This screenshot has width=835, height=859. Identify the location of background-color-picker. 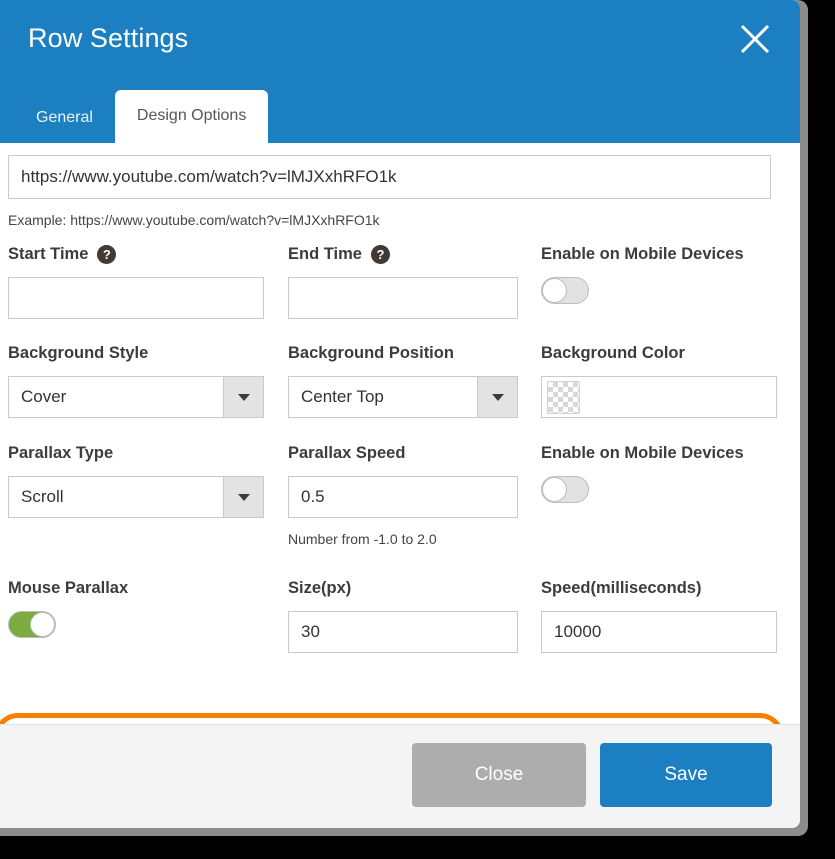
(659, 397).